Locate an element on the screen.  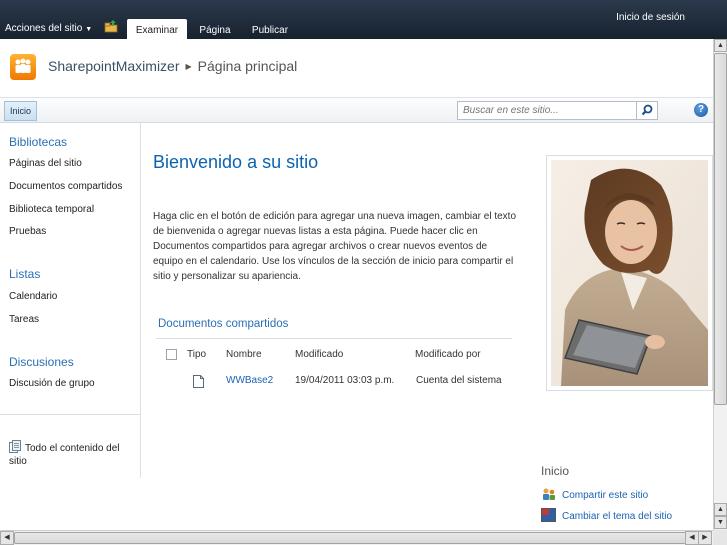
column-header-modified-by: Modificado por is located at coordinates (448, 354).